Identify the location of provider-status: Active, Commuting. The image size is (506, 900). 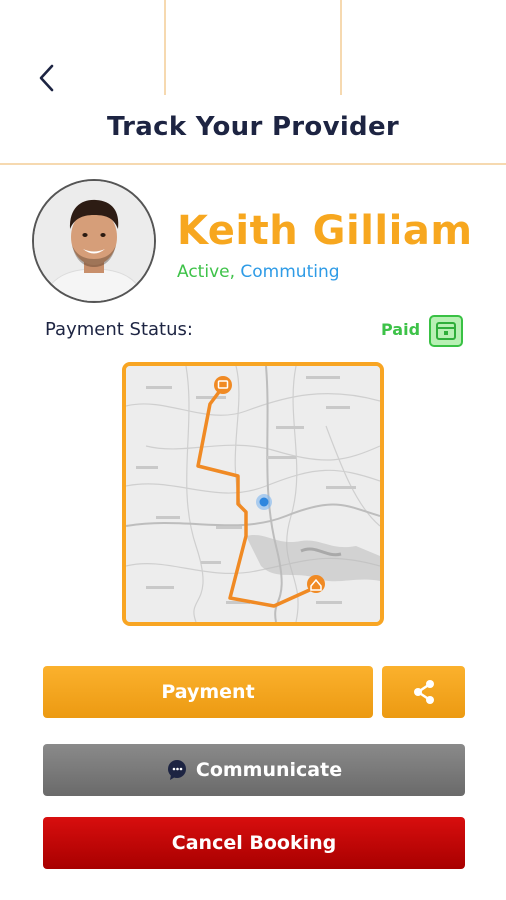
(258, 272).